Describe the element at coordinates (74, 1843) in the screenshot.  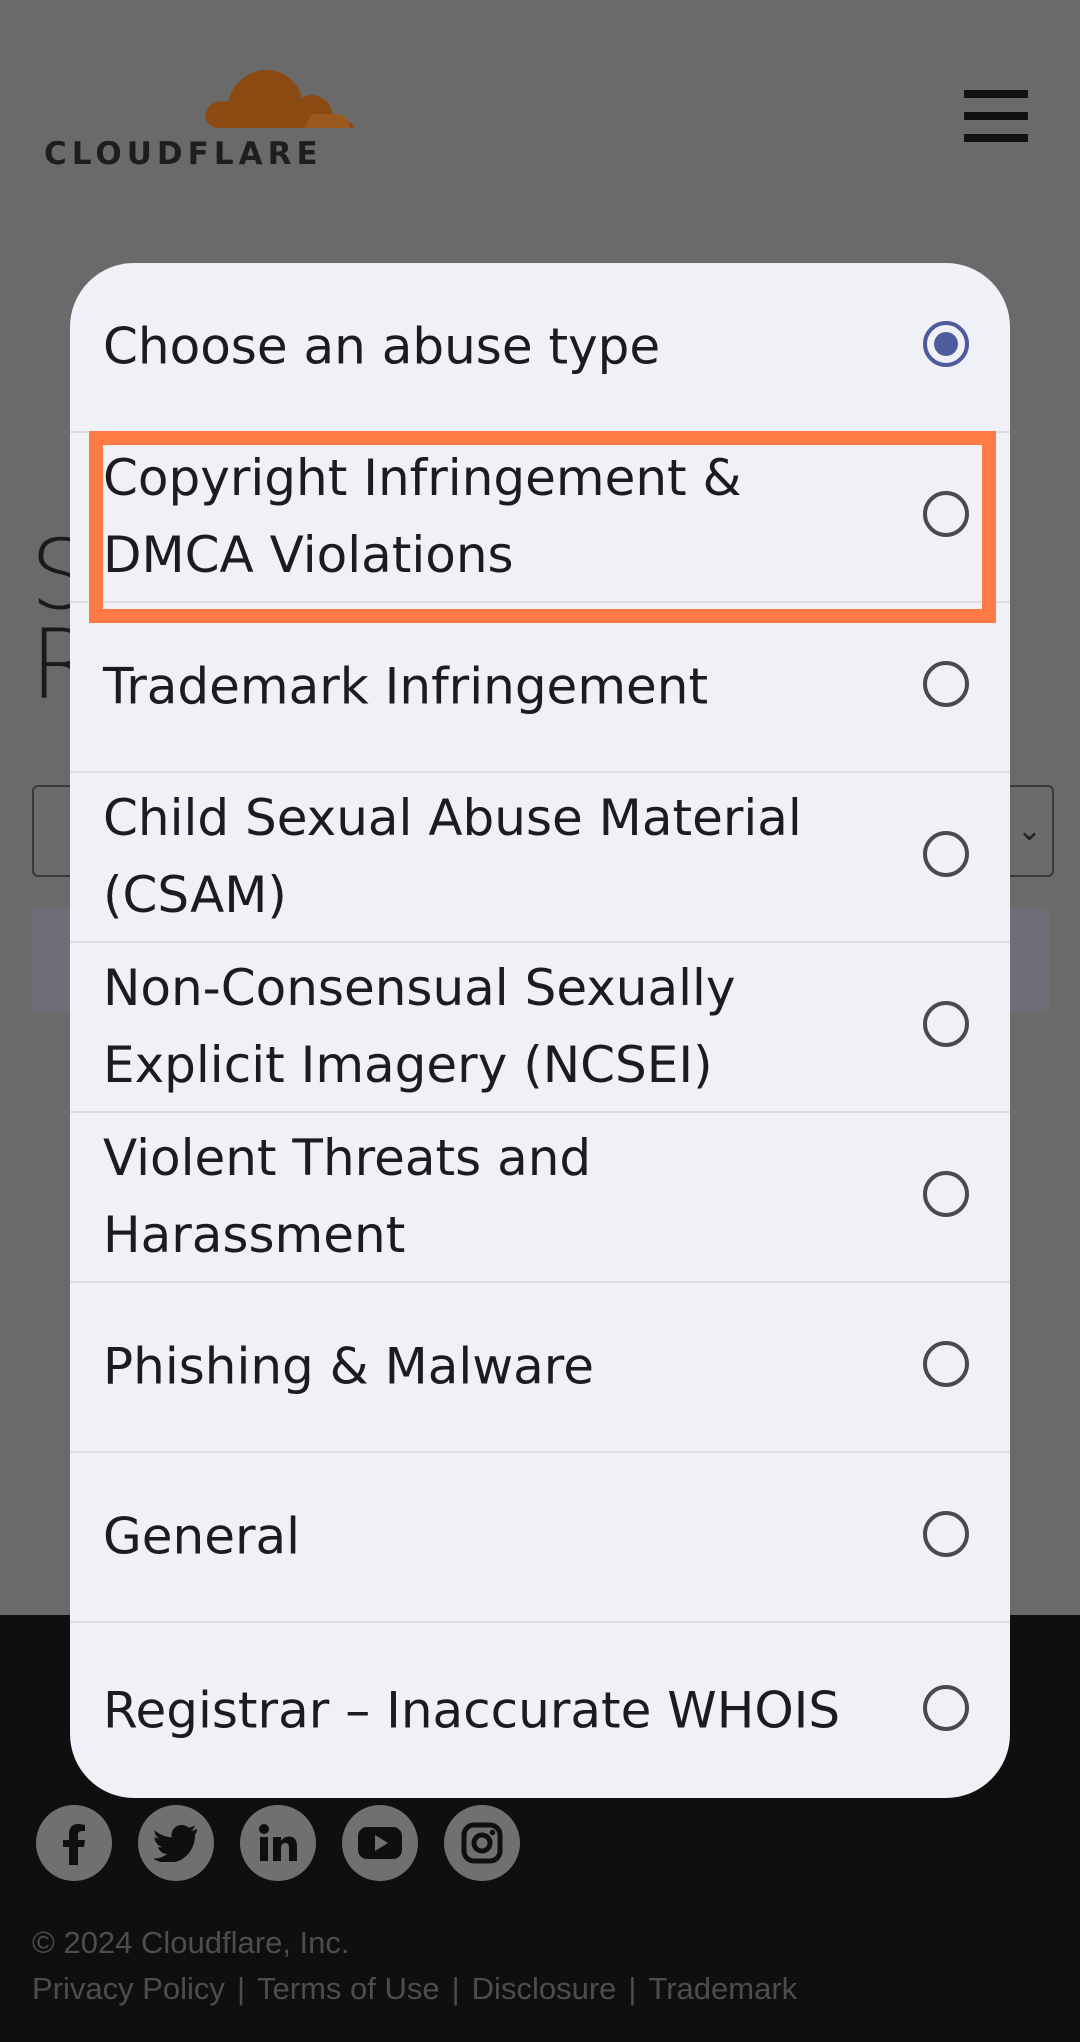
I see `facebook-icon` at that location.